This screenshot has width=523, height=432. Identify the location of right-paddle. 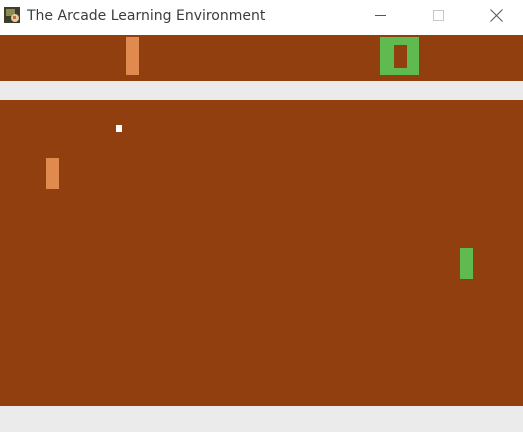
(466, 263).